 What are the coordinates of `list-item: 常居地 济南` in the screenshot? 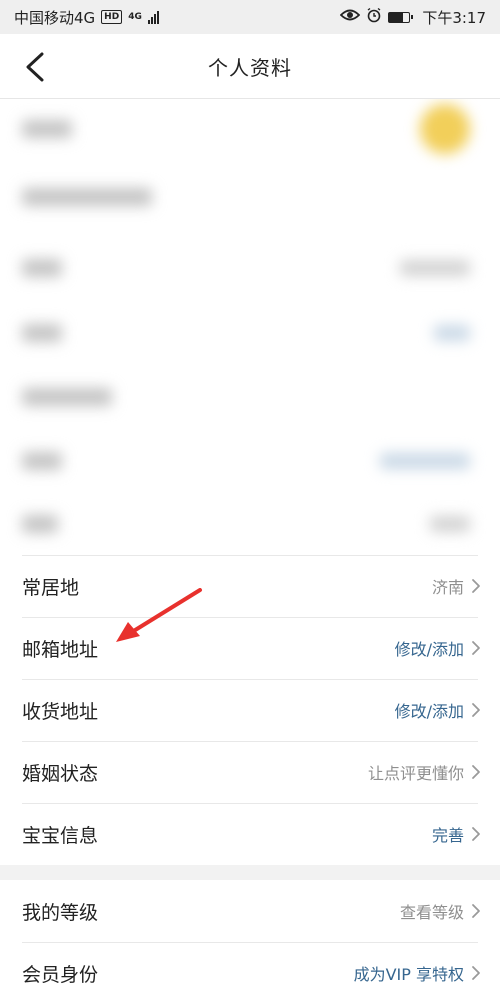 It's located at (250, 586).